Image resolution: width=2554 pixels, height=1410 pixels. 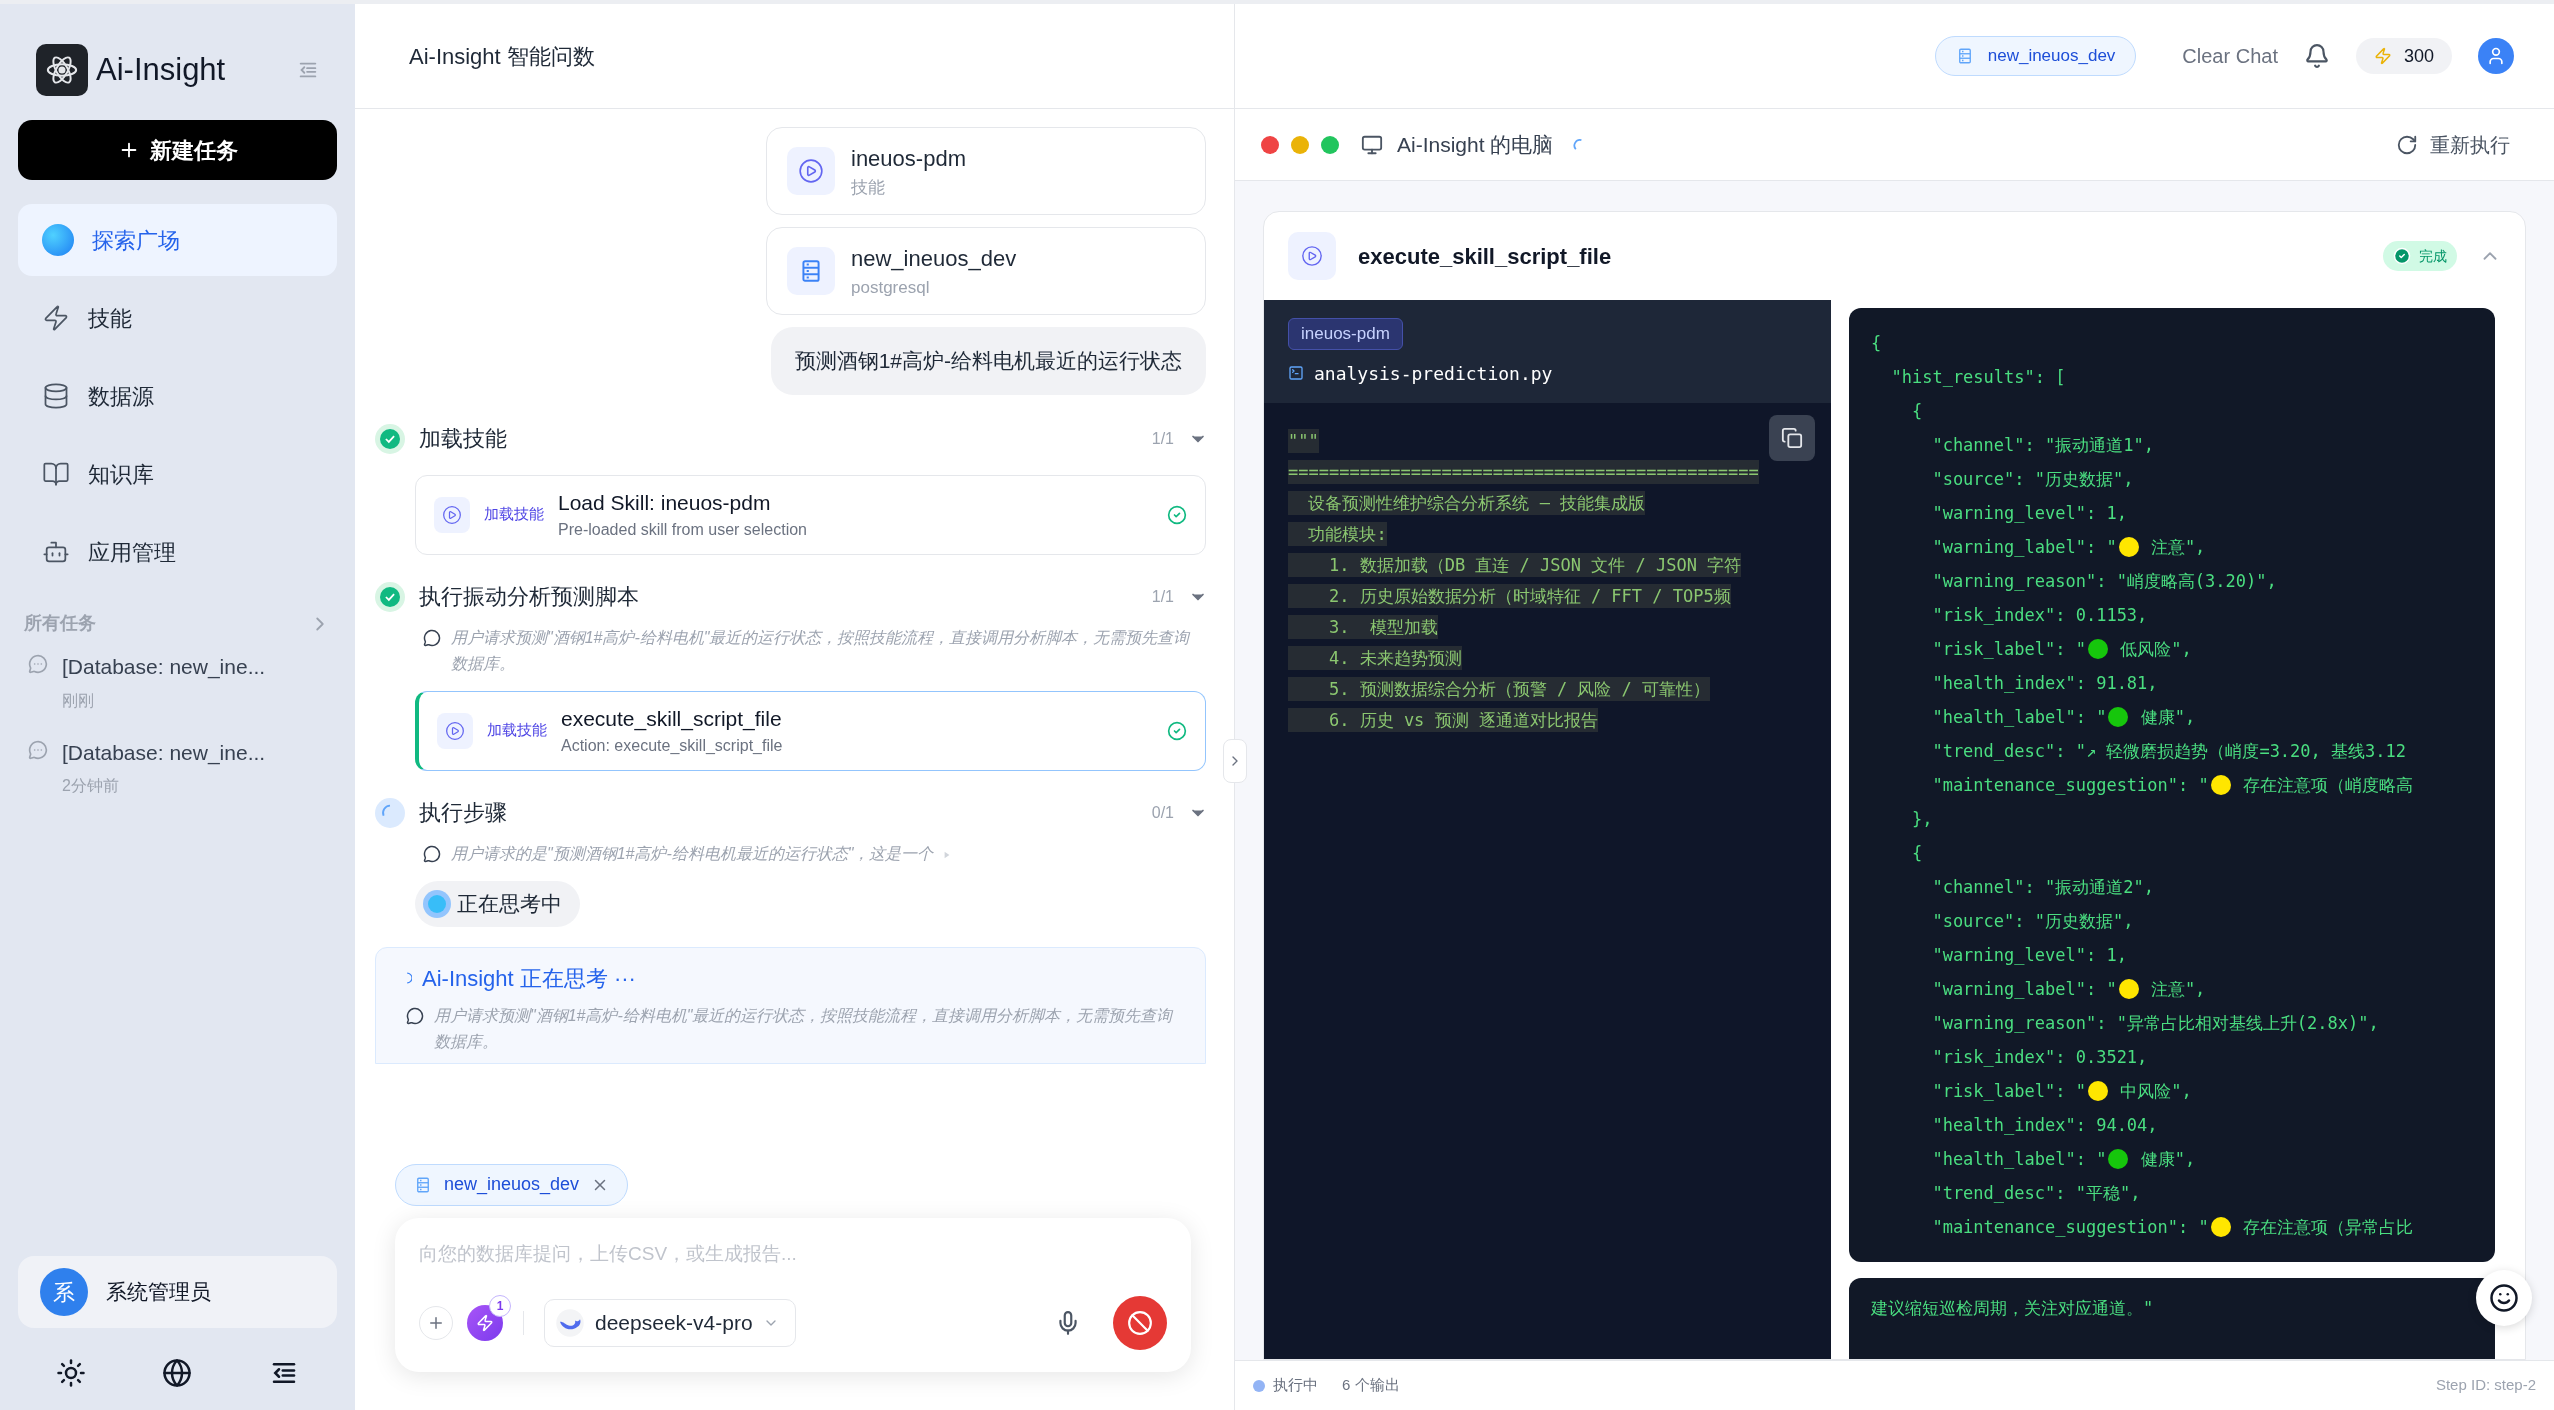 What do you see at coordinates (2155, 1023) in the screenshot?
I see `output-line: "warning_reason": "异常占比相对基线上升(2.8x)",` at bounding box center [2155, 1023].